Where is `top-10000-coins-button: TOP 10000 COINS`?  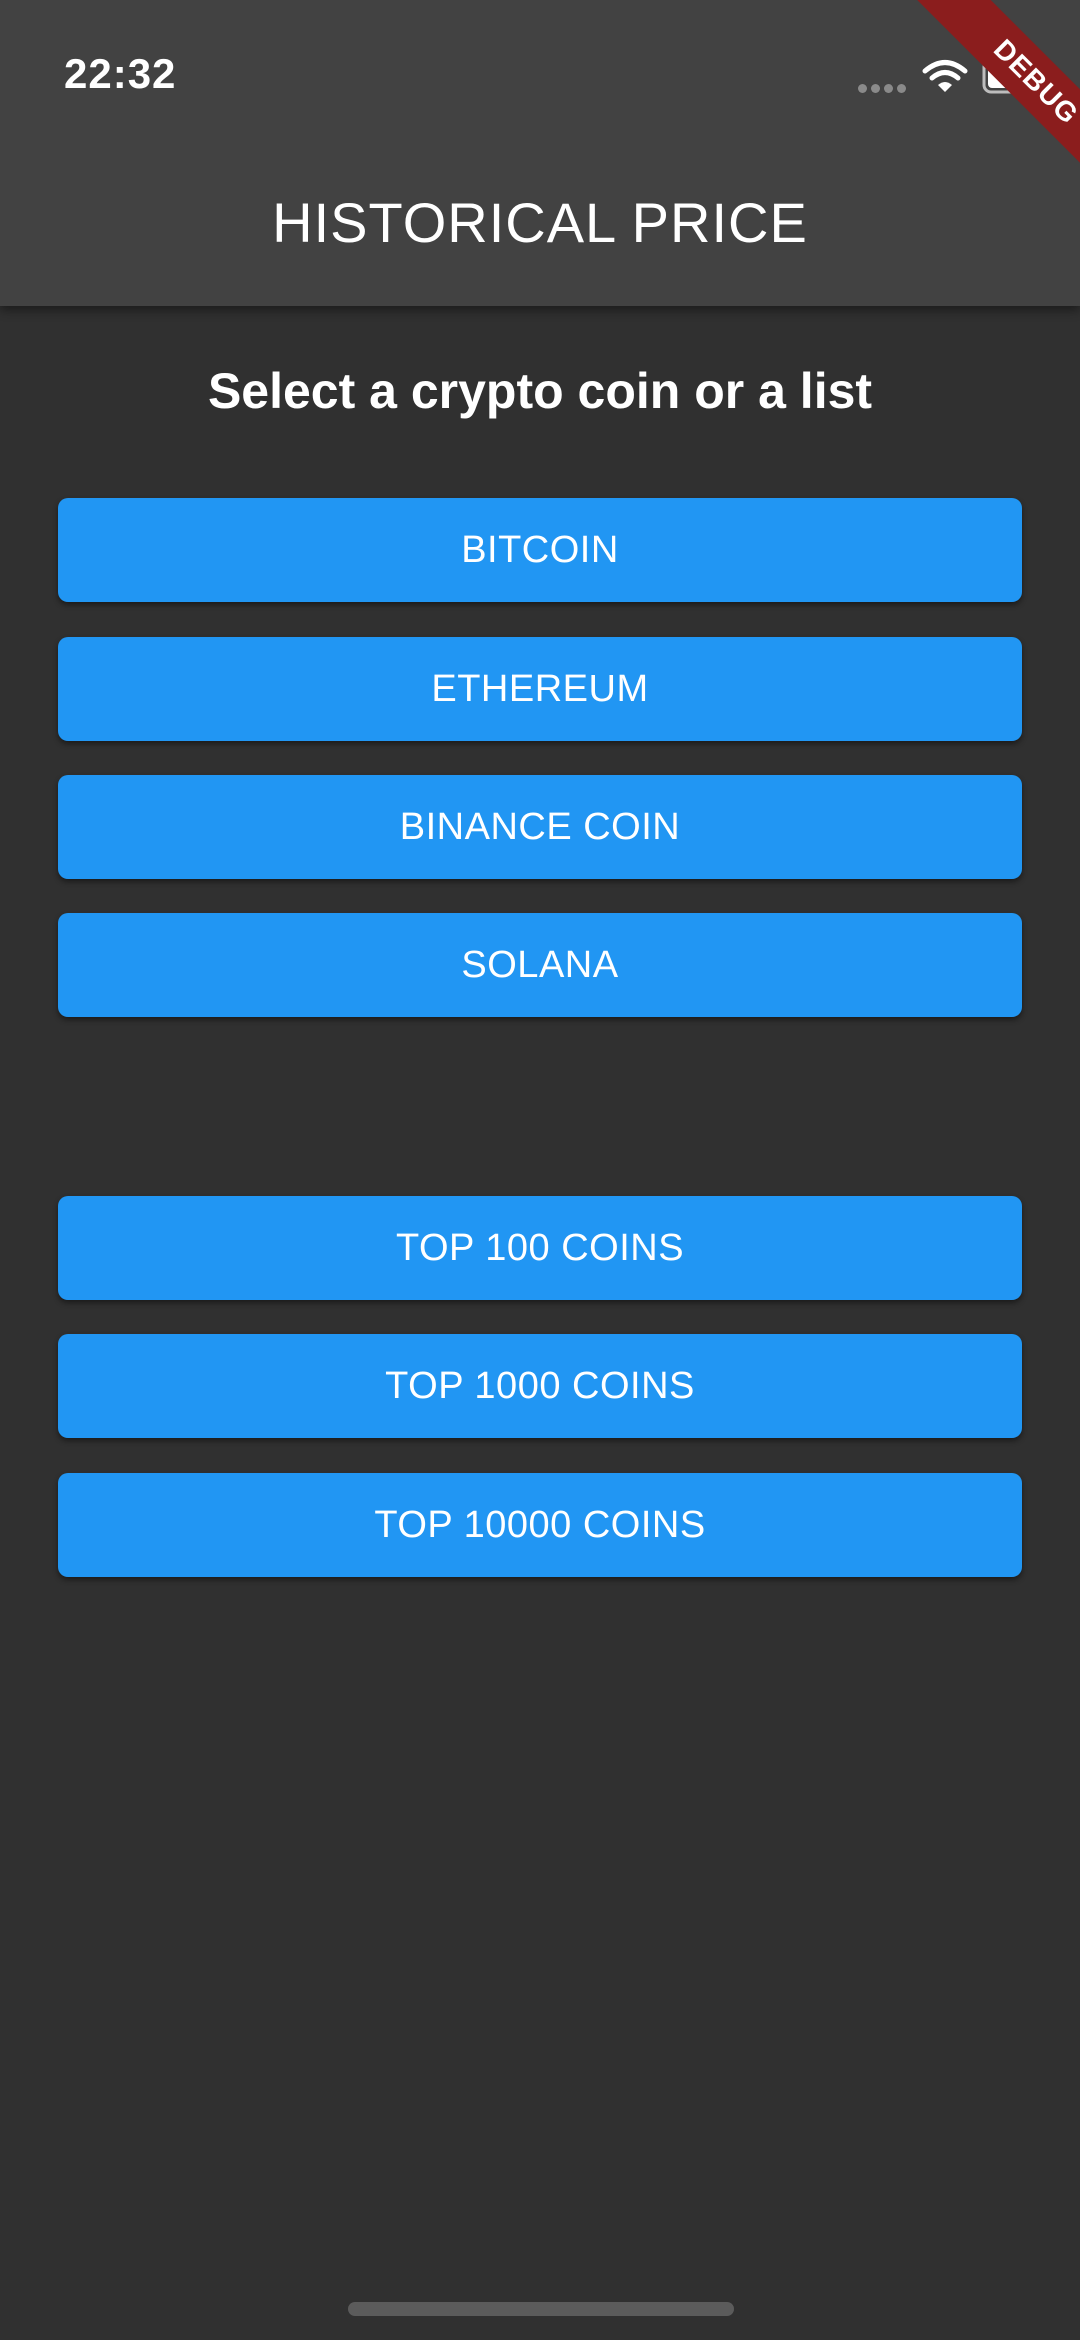
top-10000-coins-button: TOP 10000 COINS is located at coordinates (540, 1525).